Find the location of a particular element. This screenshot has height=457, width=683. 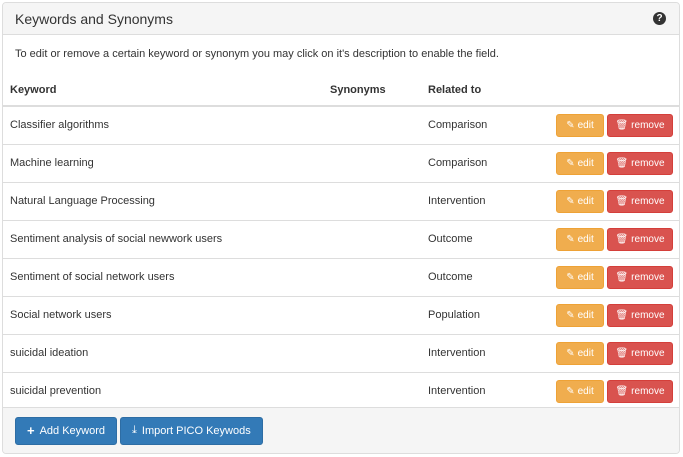

panel-heading: Keywords and Synonyms ? is located at coordinates (341, 19).